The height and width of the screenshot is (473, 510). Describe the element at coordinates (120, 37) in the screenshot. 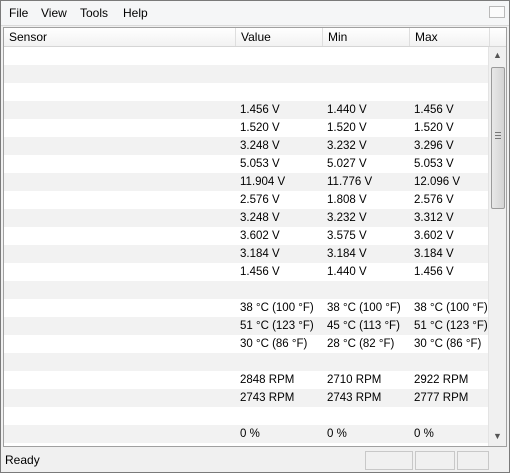

I see `column-sensor: Sensor` at that location.